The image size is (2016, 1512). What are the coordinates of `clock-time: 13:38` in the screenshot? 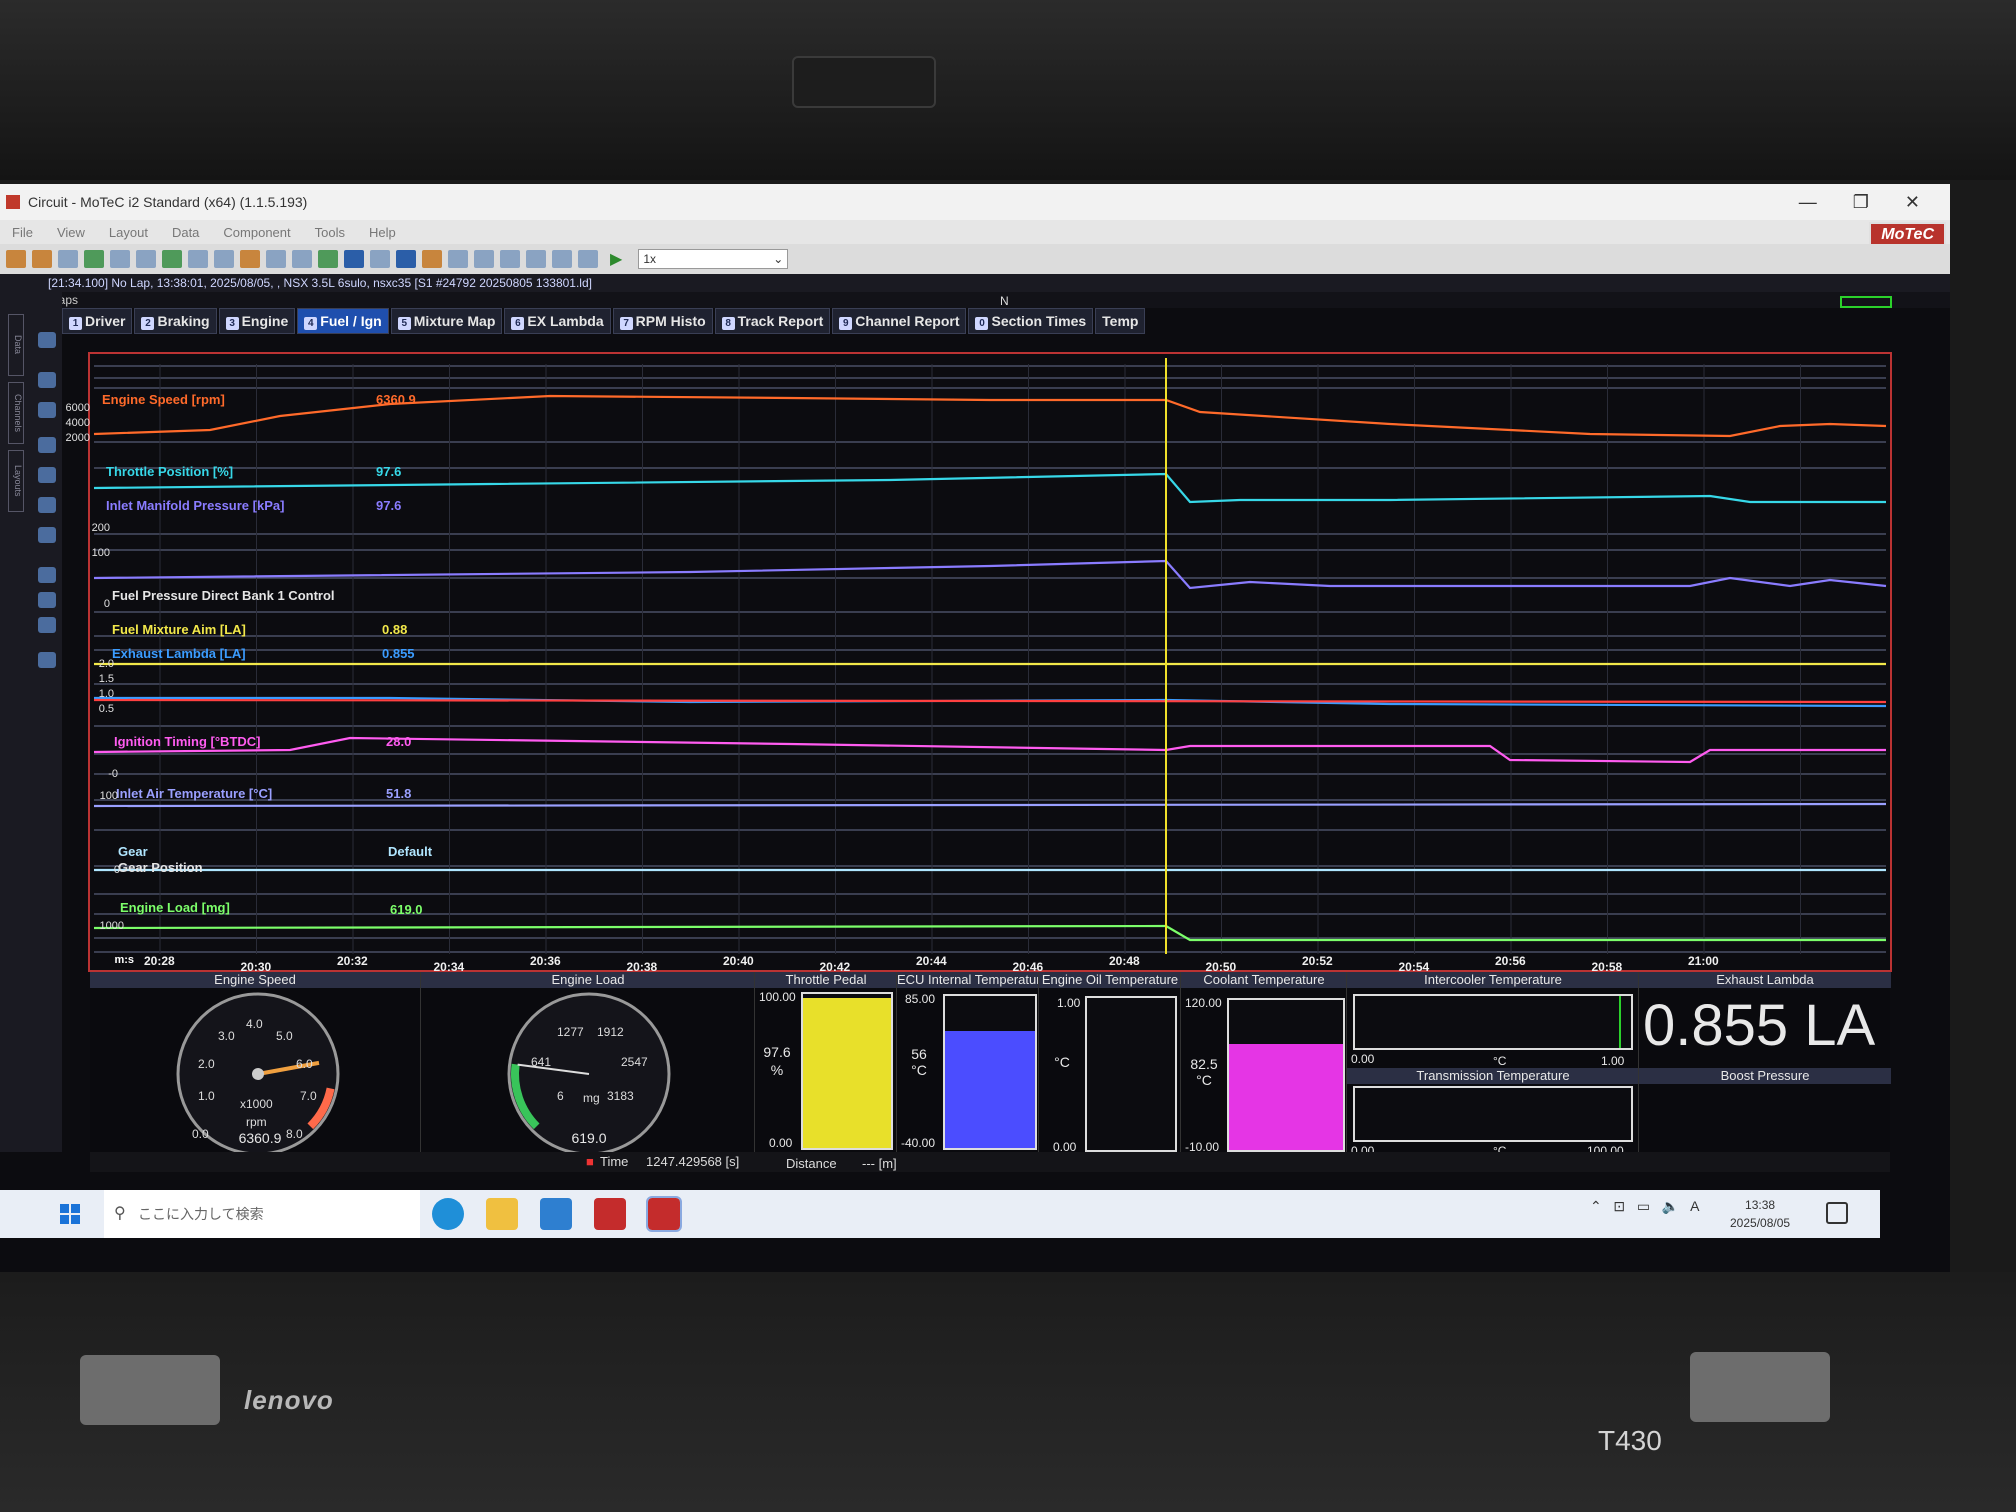 It's located at (1760, 1205).